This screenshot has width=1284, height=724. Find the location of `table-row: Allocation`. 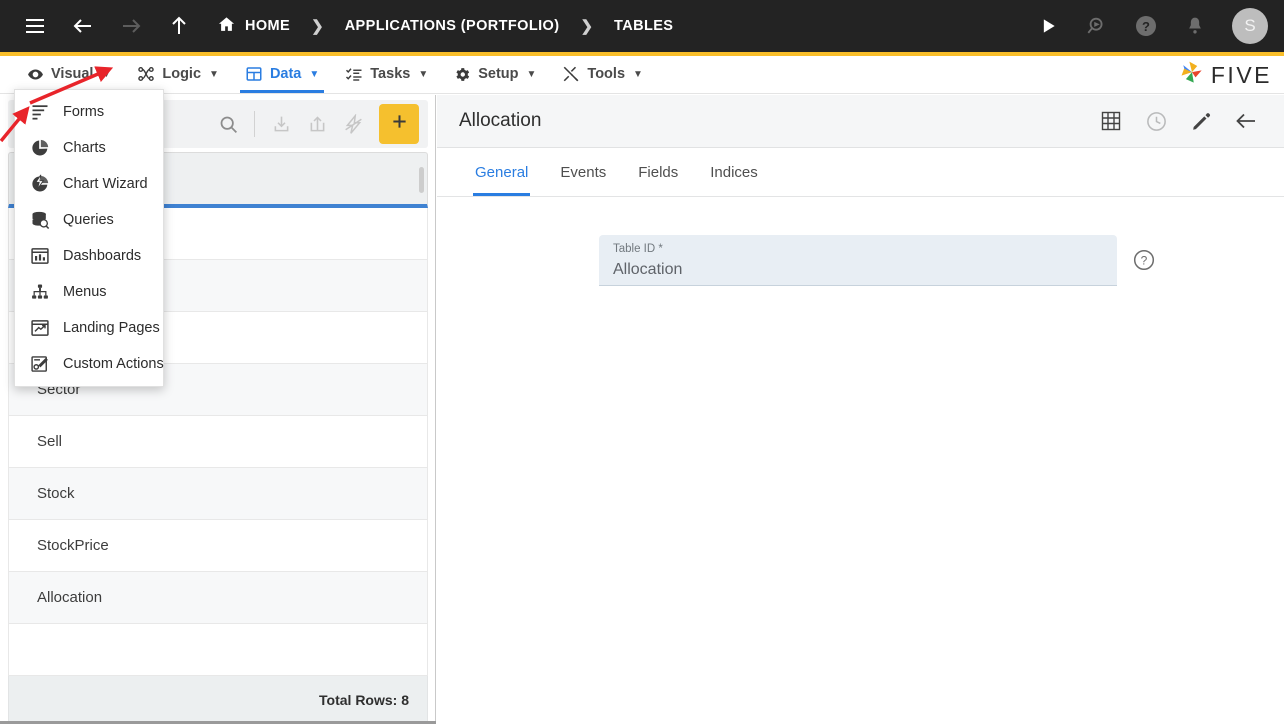

table-row: Allocation is located at coordinates (218, 598).